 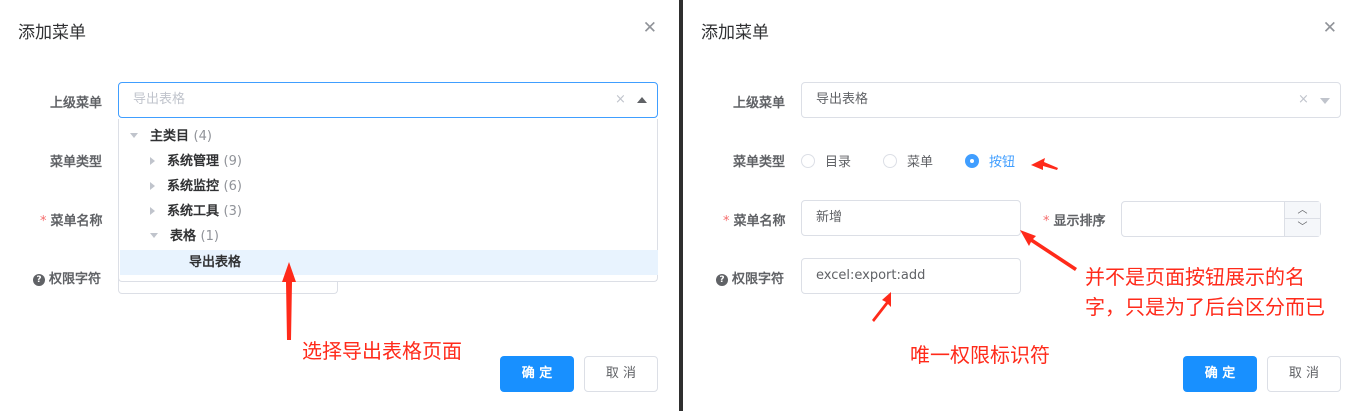 What do you see at coordinates (1048, 250) in the screenshot?
I see `arrow-to-name-input` at bounding box center [1048, 250].